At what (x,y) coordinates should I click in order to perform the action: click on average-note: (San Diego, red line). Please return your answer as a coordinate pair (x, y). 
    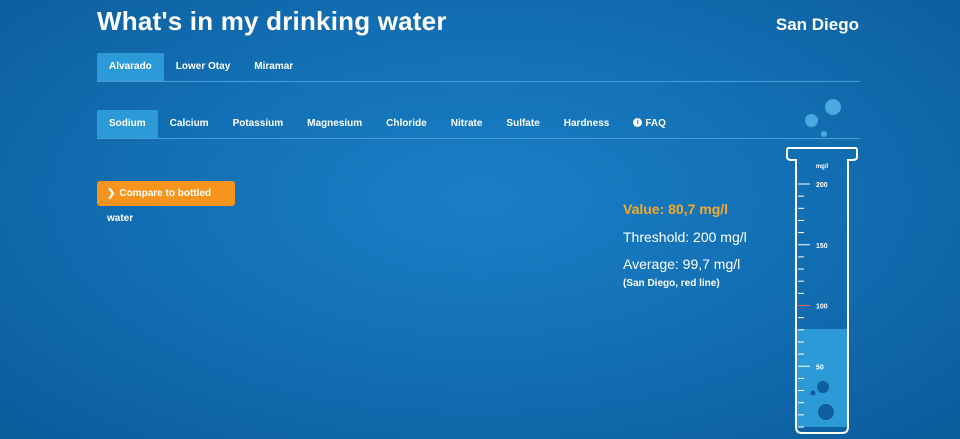
    Looking at the image, I should click on (671, 283).